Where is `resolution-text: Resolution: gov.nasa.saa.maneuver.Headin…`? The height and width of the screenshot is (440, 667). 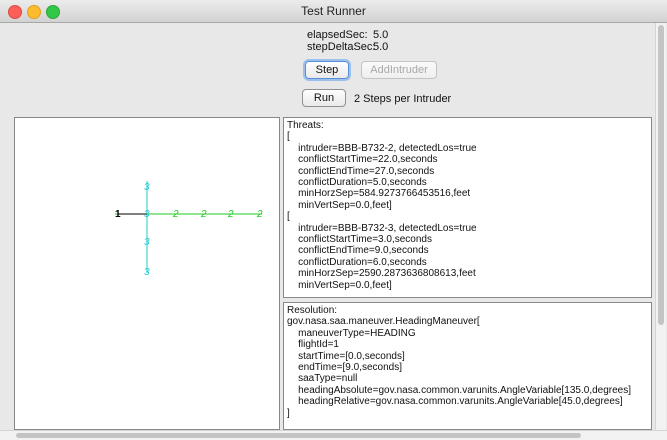 resolution-text: Resolution: gov.nasa.saa.maneuver.Headin… is located at coordinates (459, 362).